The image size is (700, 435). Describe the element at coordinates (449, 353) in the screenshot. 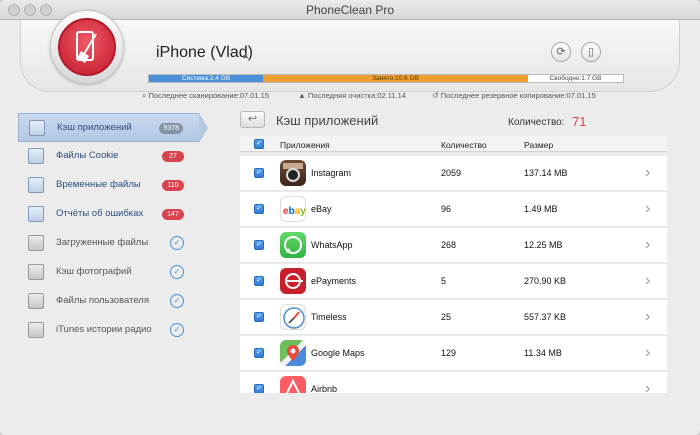

I see `app-count: 129` at that location.